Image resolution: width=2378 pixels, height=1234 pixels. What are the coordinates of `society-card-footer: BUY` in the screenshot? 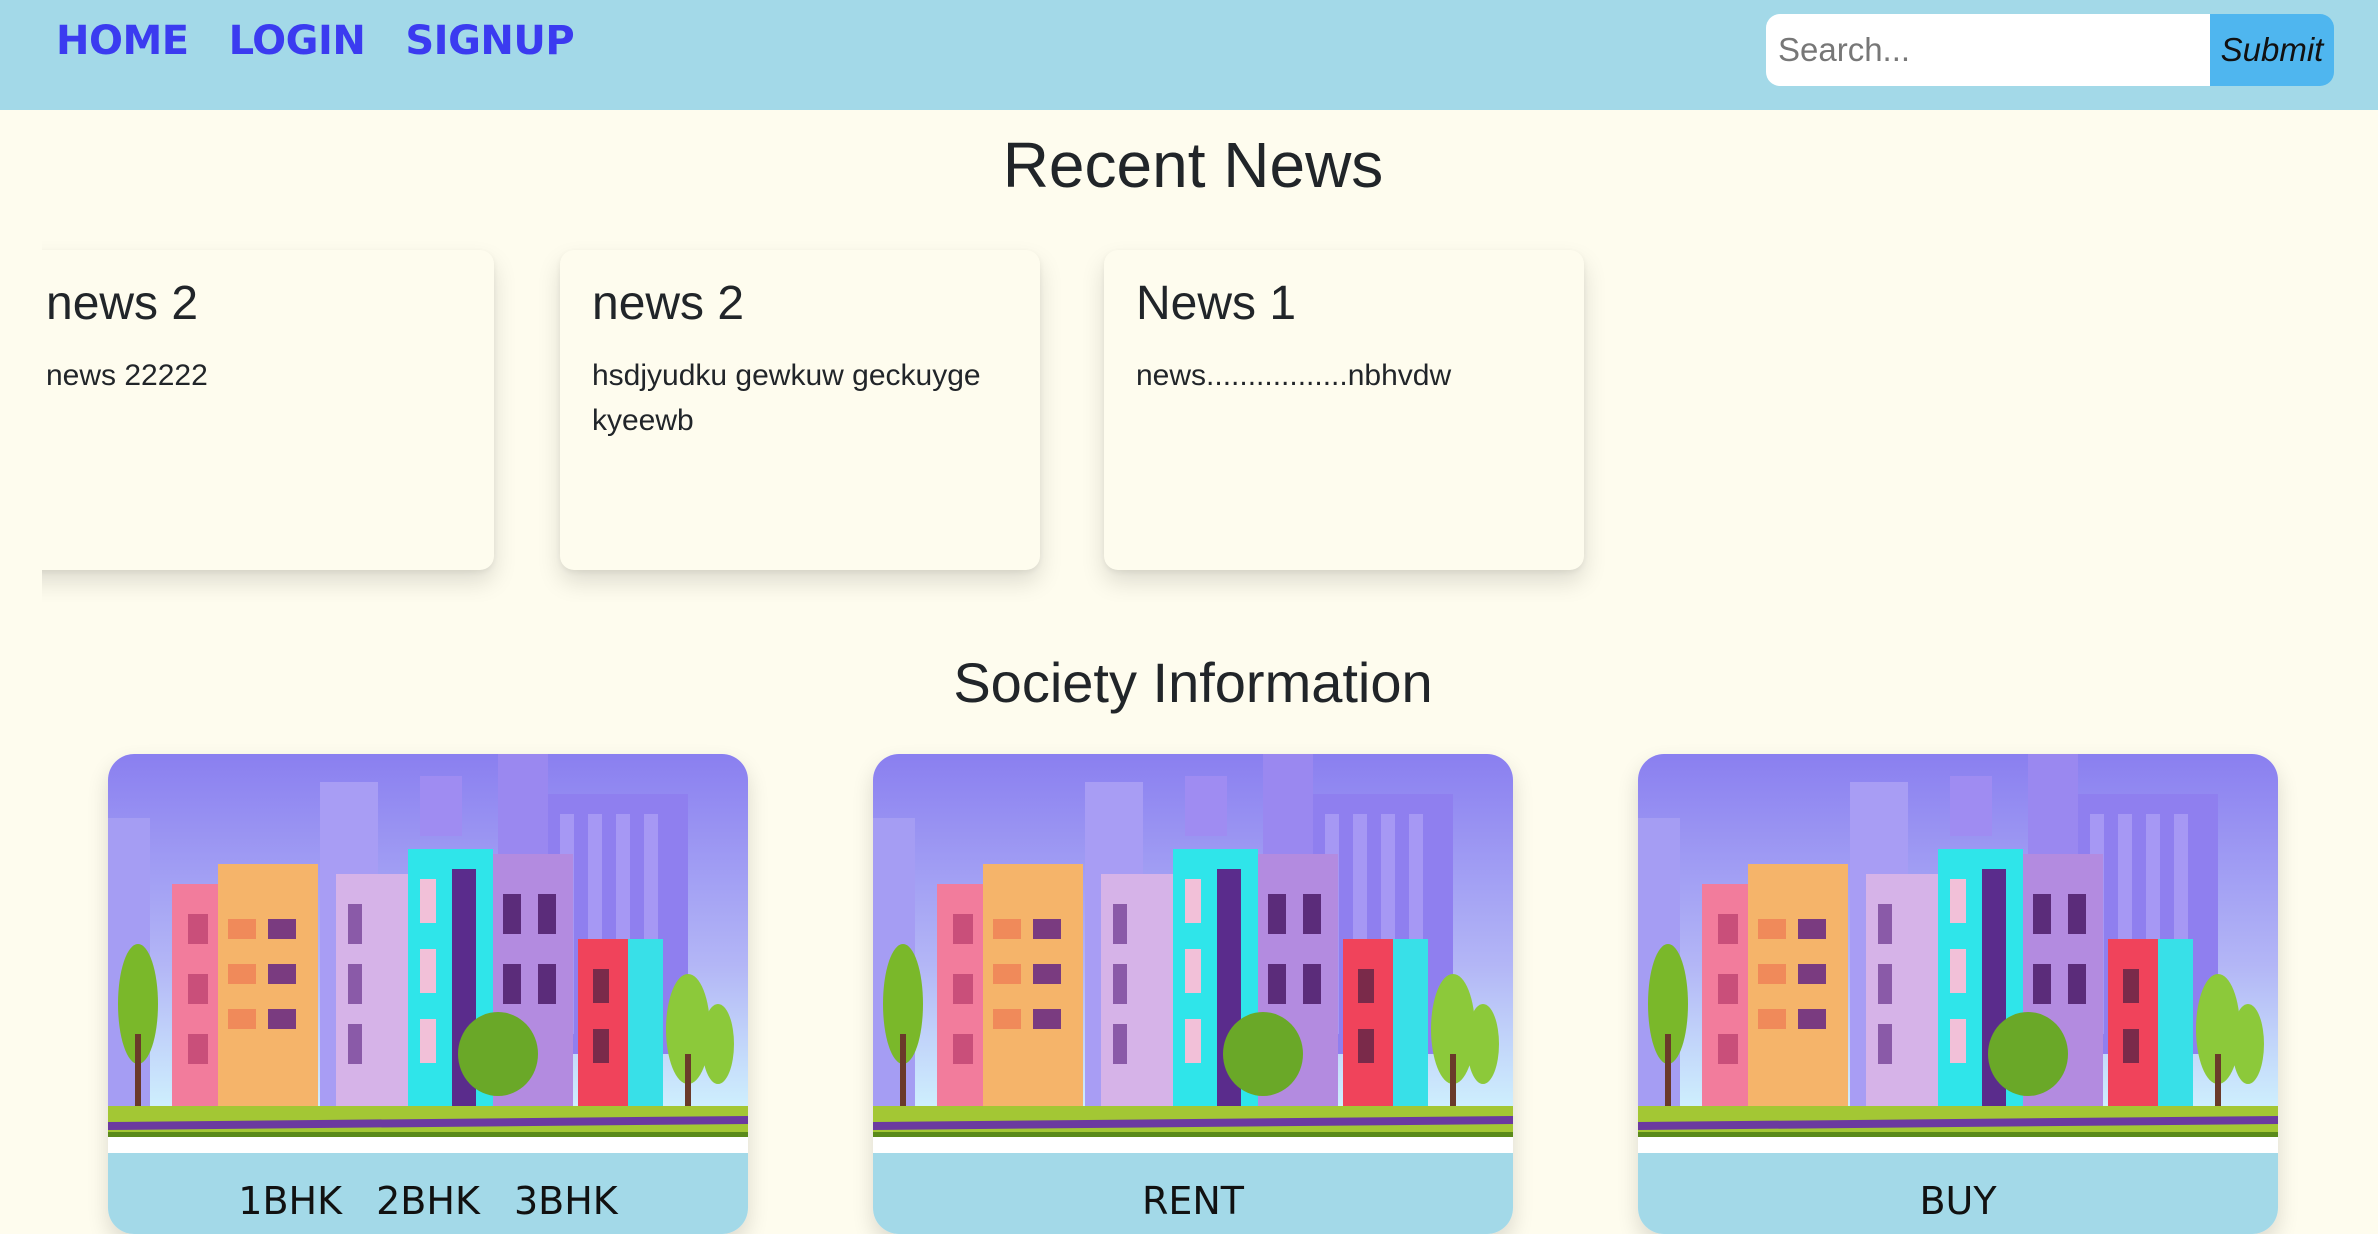 It's located at (1958, 1193).